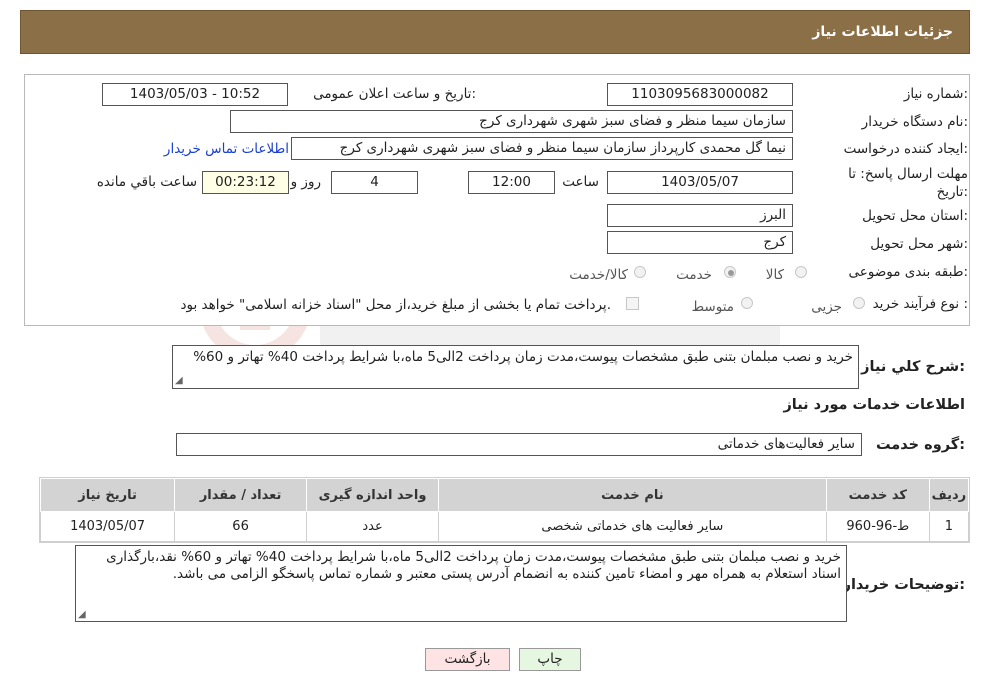 Image resolution: width=985 pixels, height=691 pixels. I want to click on remaining-time-field: 00:23:12, so click(245, 182).